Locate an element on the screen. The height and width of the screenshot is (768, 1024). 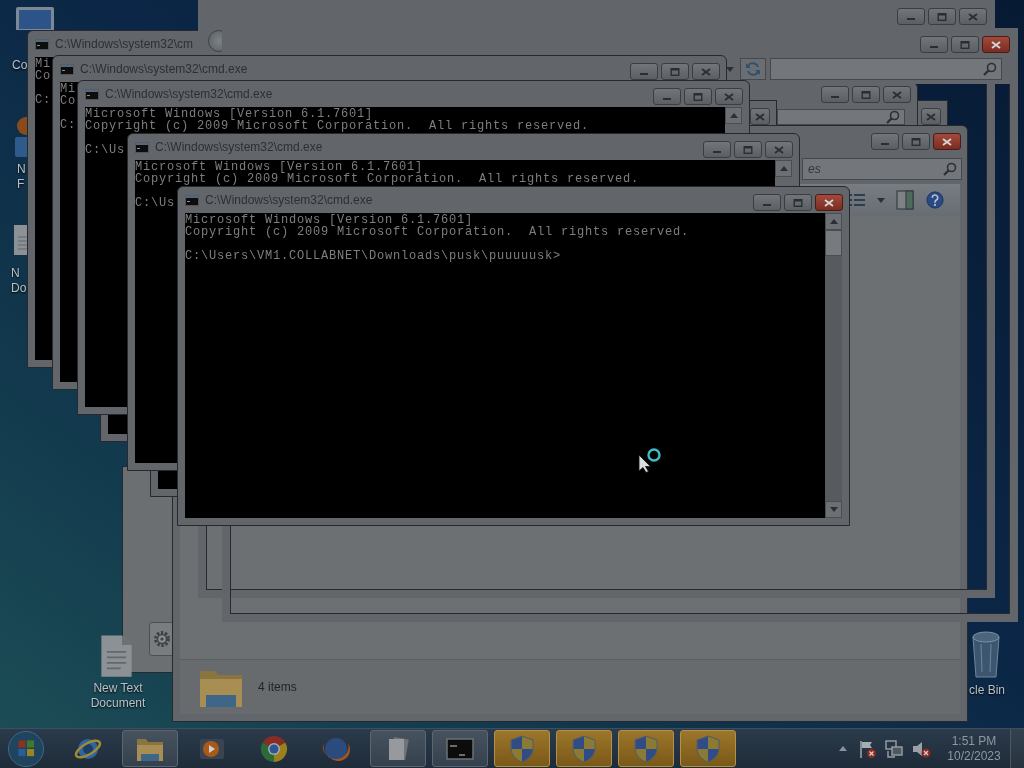
monitor-icon is located at coordinates (35, 18).